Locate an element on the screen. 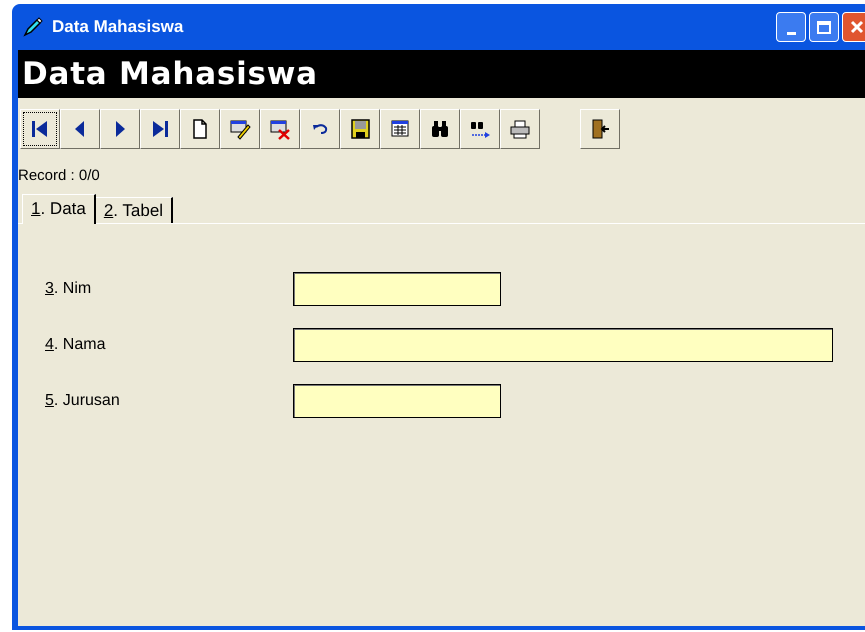 The image size is (865, 632). tab: 1. Data is located at coordinates (59, 209).